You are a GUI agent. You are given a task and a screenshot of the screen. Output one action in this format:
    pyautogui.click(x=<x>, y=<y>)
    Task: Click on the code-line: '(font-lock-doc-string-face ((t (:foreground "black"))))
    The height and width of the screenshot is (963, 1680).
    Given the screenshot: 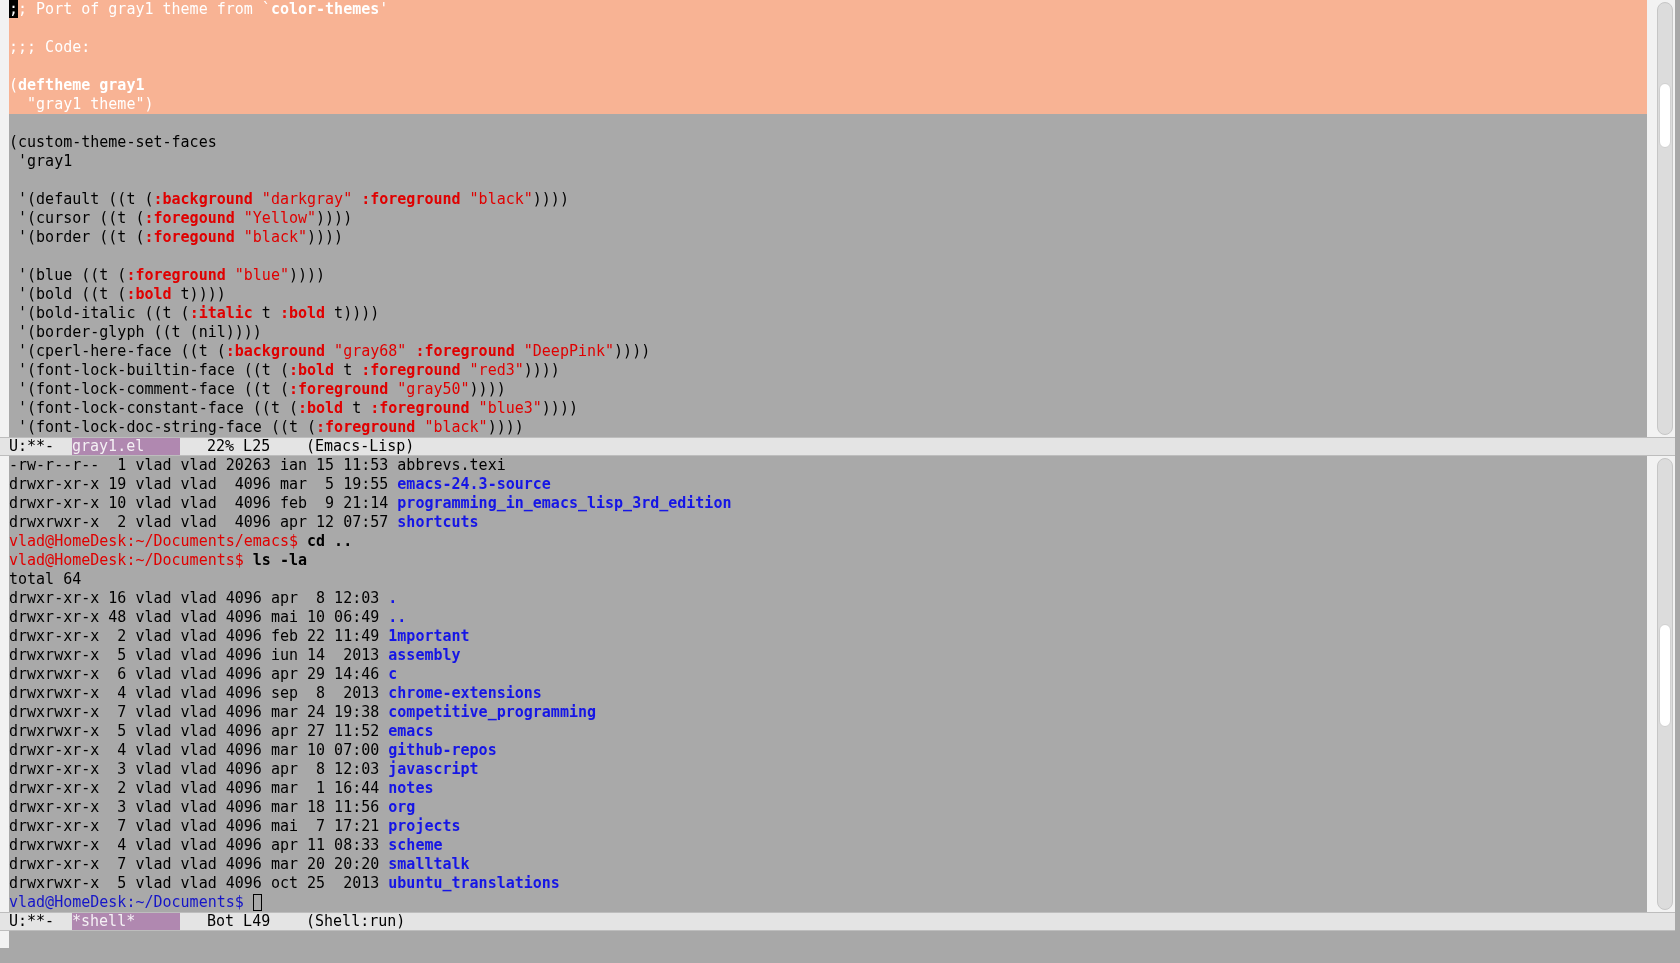 What is the action you would take?
    pyautogui.click(x=271, y=427)
    